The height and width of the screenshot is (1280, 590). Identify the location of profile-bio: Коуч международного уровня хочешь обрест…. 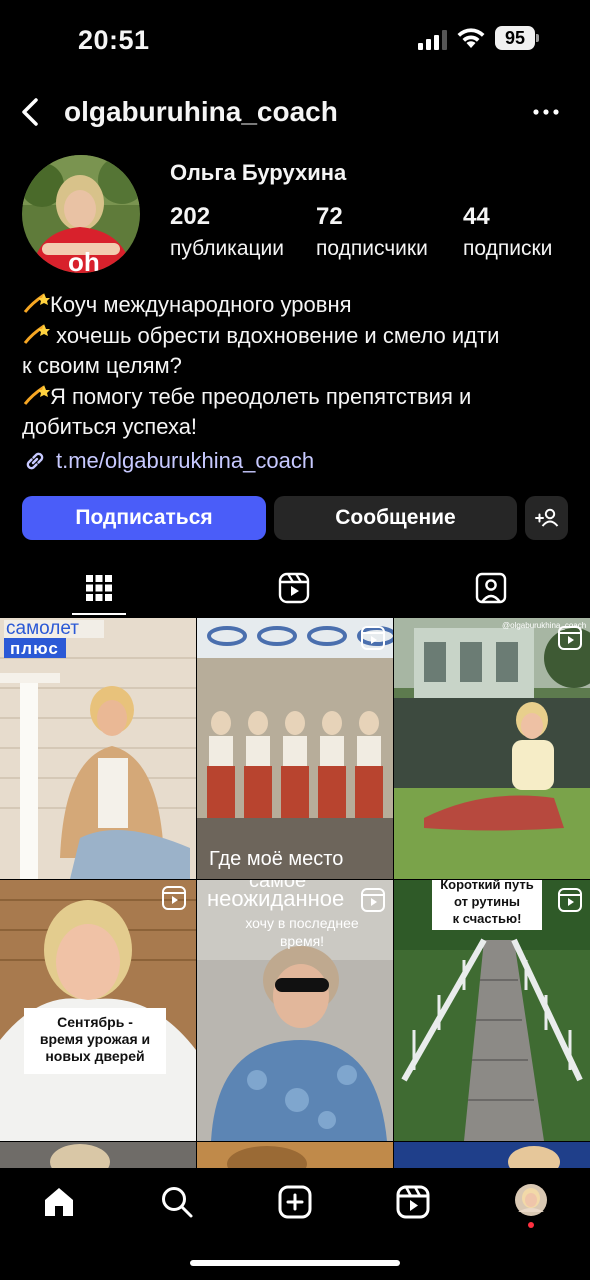
(302, 366).